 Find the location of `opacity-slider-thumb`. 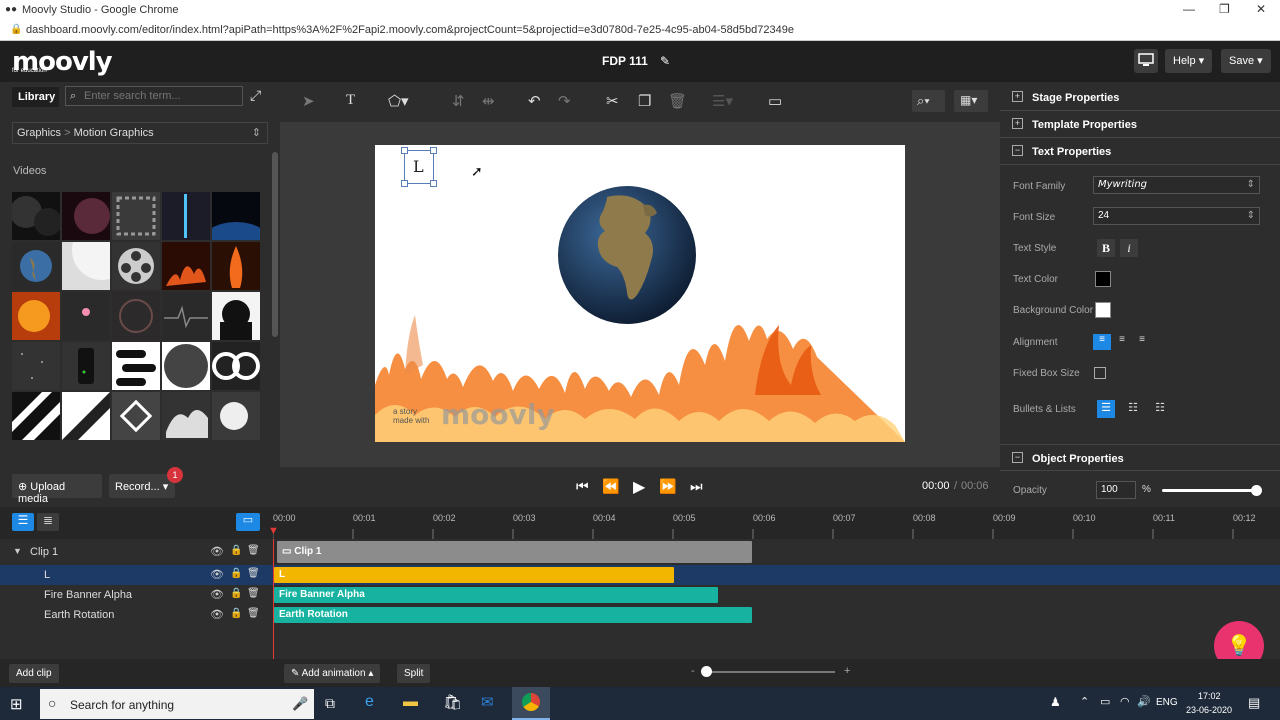

opacity-slider-thumb is located at coordinates (1256, 490).